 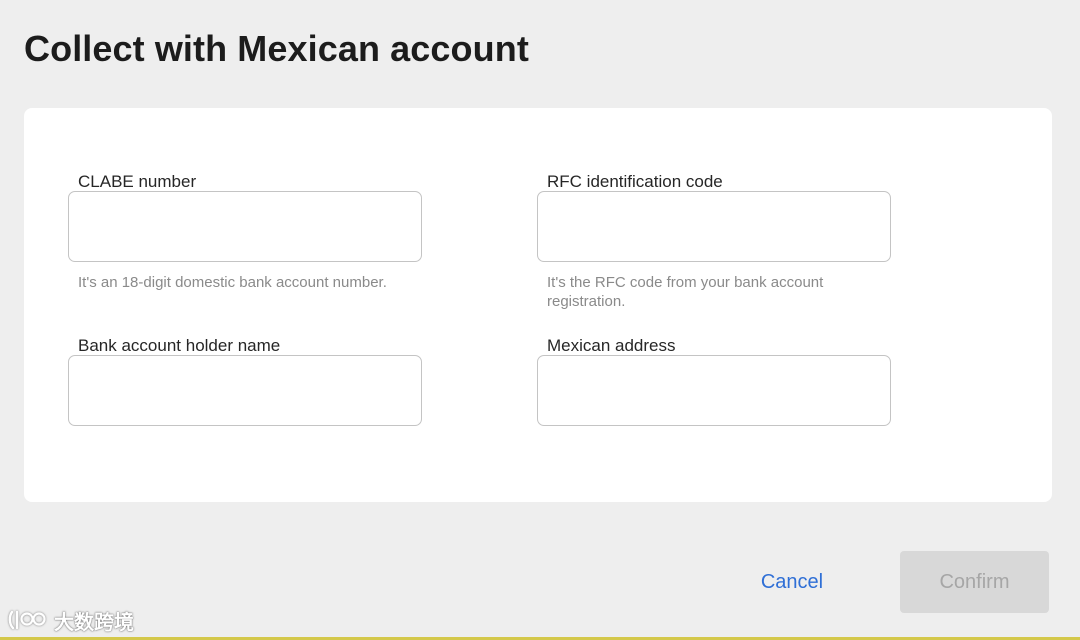 What do you see at coordinates (137, 181) in the screenshot?
I see `clabe-label: CLABE number` at bounding box center [137, 181].